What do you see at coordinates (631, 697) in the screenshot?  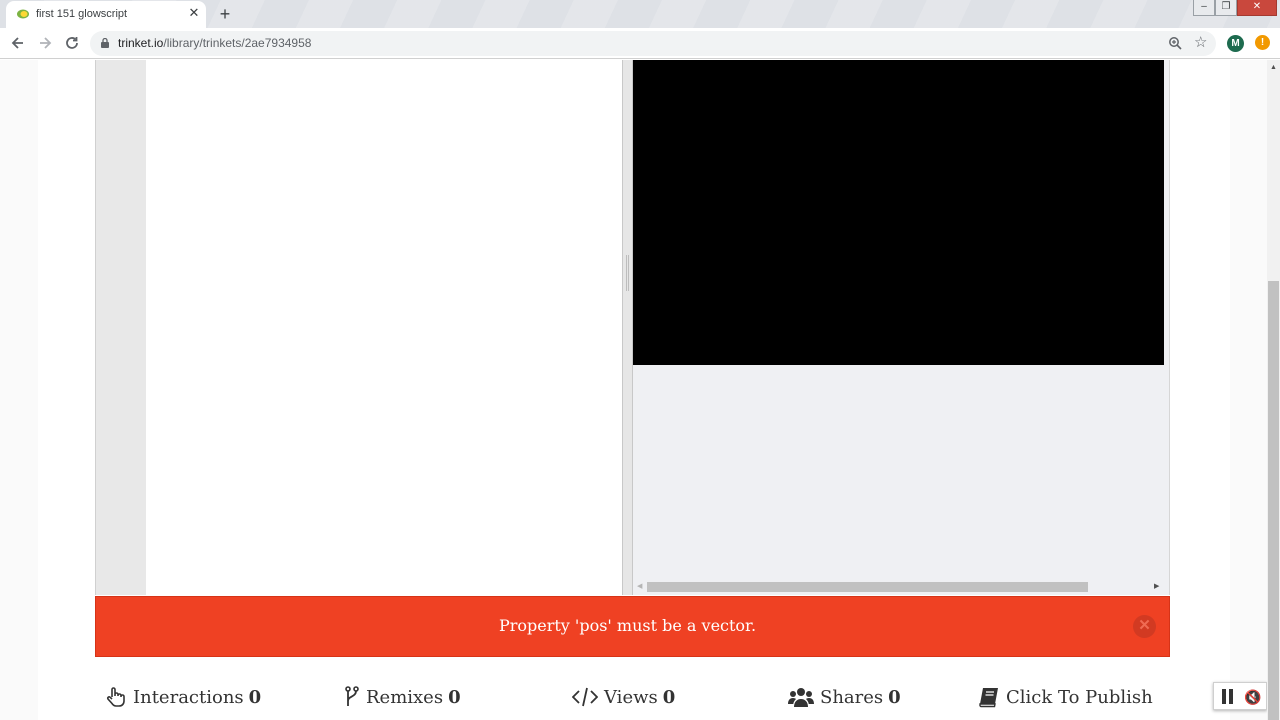 I see `views-label: Views` at bounding box center [631, 697].